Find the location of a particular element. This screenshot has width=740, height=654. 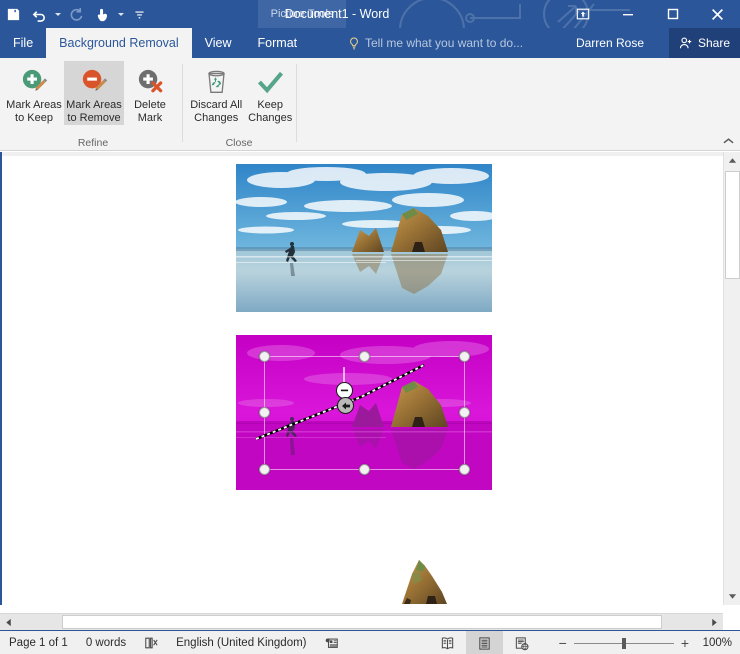

ribbon: Mark Areas to Keep Mark Areas to Remove is located at coordinates (370, 104).